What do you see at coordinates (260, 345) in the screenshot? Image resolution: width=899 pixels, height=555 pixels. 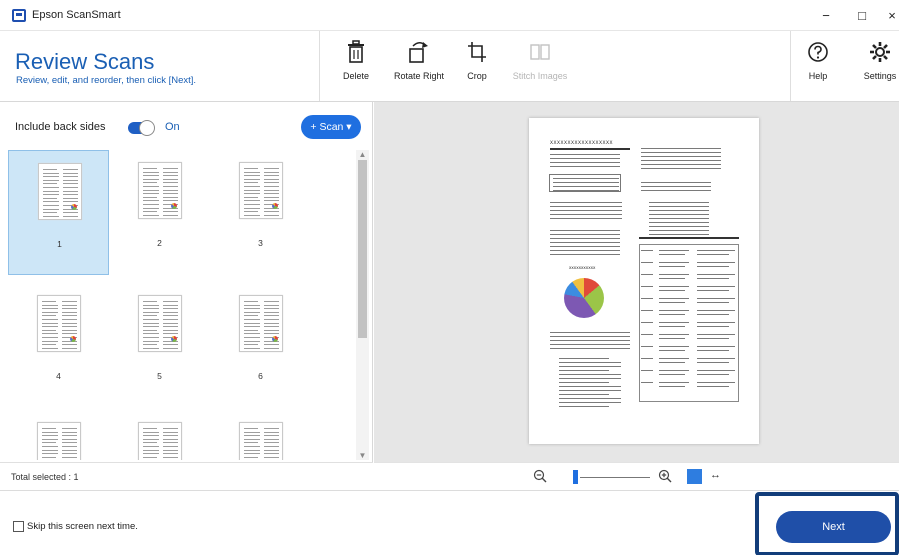 I see `page-thumbnail: 6` at bounding box center [260, 345].